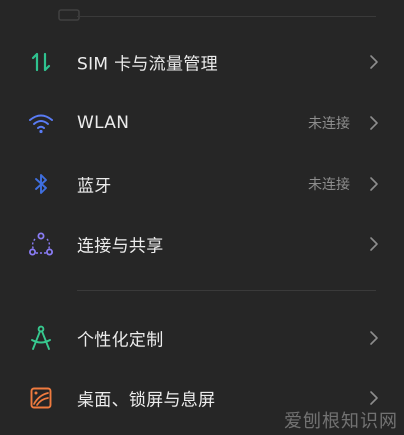 The image size is (404, 435). What do you see at coordinates (146, 400) in the screenshot?
I see `settings-item-label: 桌面、锁屏与息屏` at bounding box center [146, 400].